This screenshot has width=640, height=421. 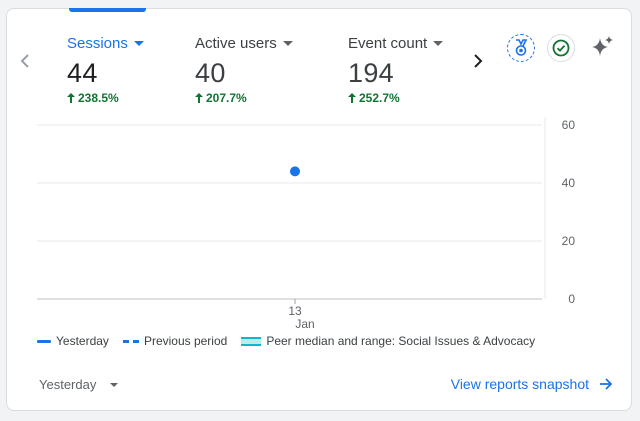 What do you see at coordinates (130, 341) in the screenshot?
I see `dashed-line-swatch` at bounding box center [130, 341].